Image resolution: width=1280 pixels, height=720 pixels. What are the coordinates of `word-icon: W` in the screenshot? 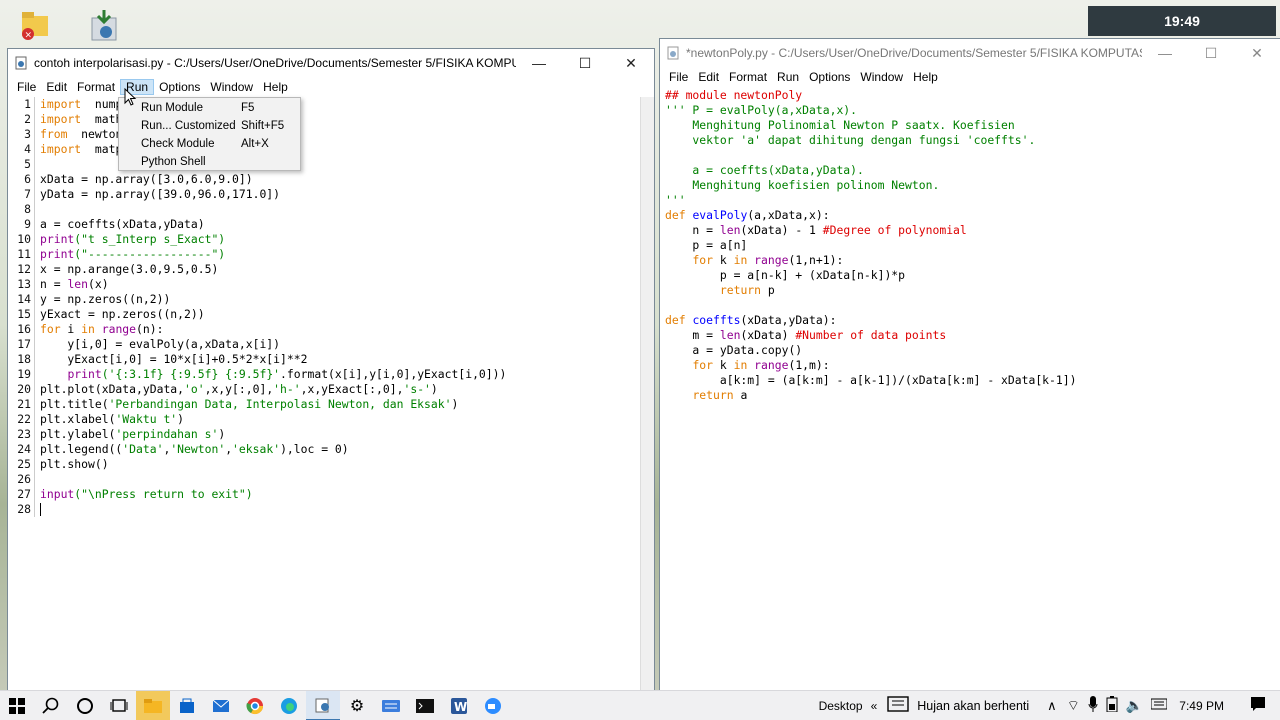 It's located at (459, 705).